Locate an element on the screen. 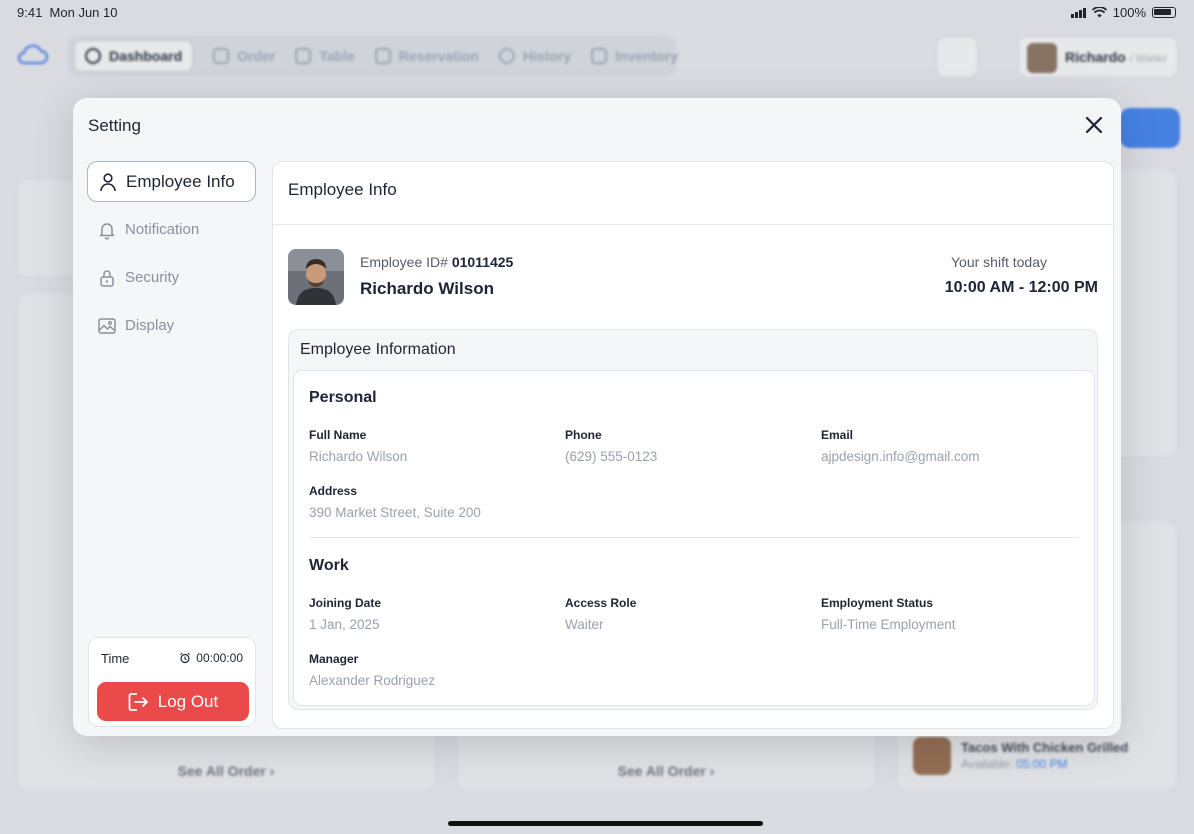 This screenshot has width=1194, height=834. work-title: Work is located at coordinates (329, 565).